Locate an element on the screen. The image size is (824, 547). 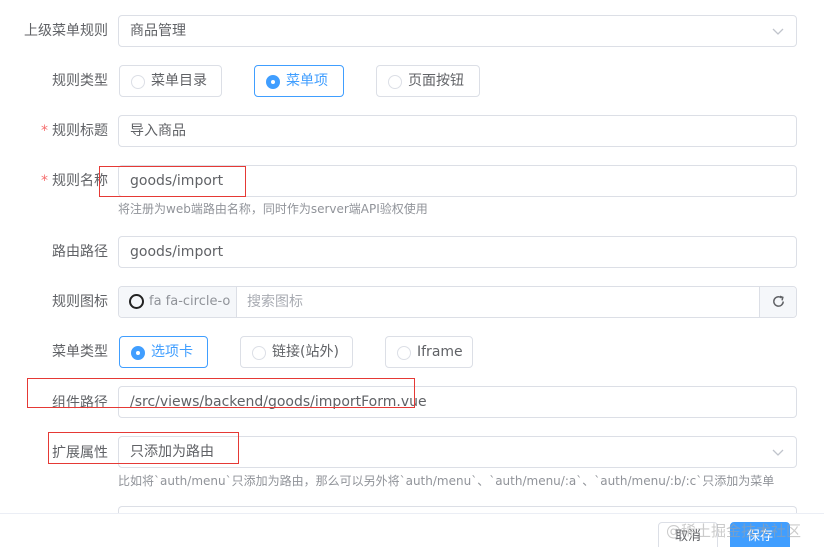
parent-menu-select: 商品管理 is located at coordinates (457, 31).